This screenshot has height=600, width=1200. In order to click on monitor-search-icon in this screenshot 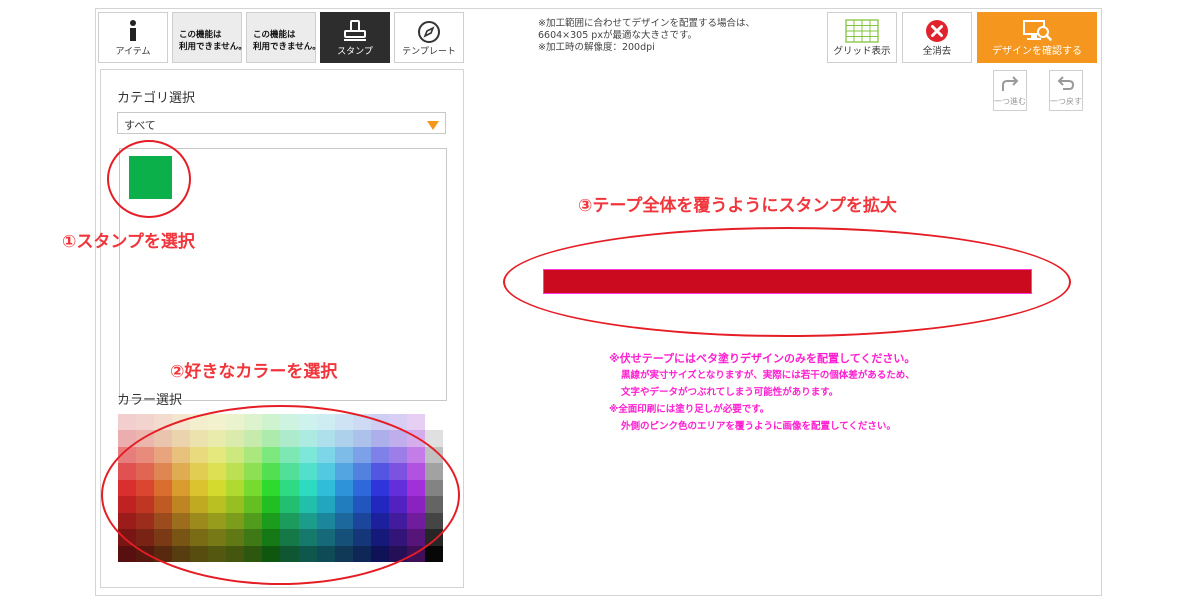, I will do `click(1037, 30)`.